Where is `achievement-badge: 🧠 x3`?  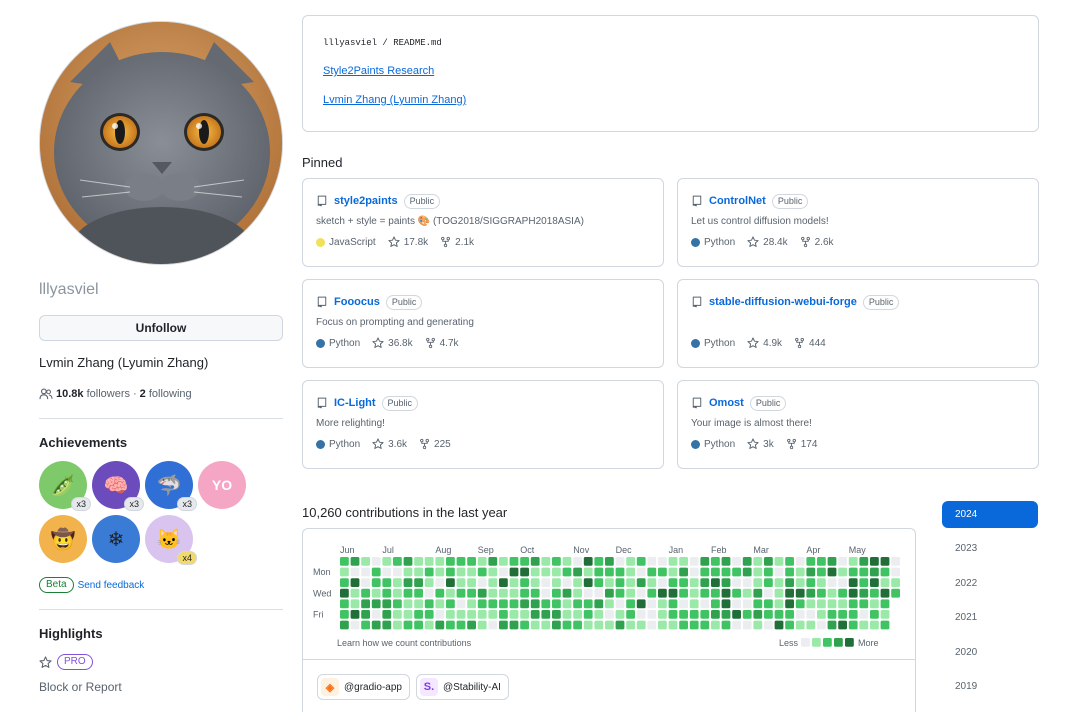
achievement-badge: 🧠 x3 is located at coordinates (118, 486).